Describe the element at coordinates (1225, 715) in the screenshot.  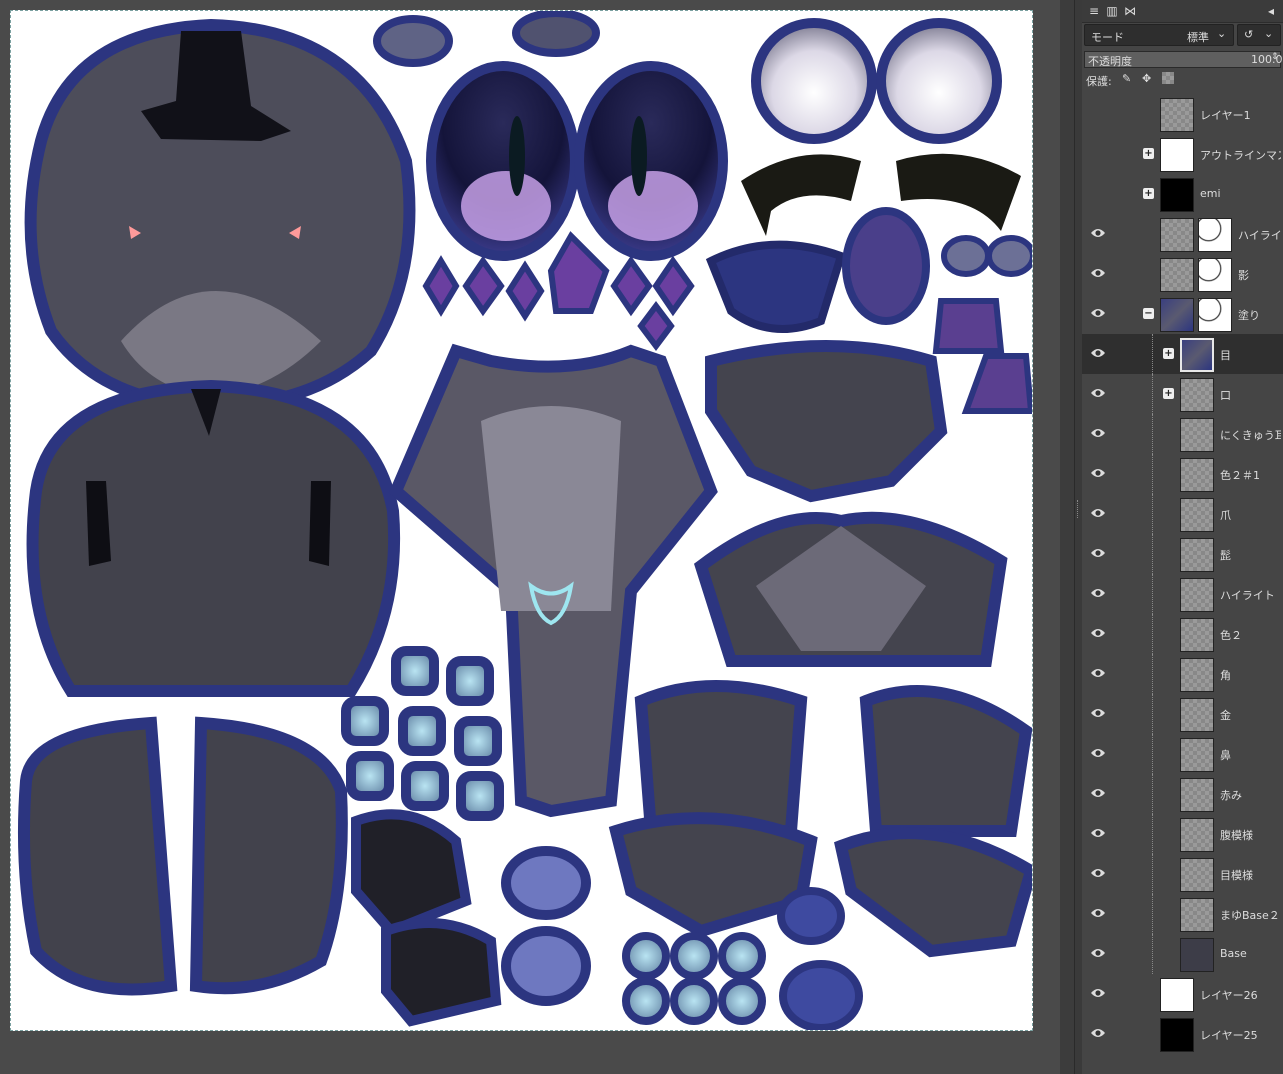
I see `layer-name: 金` at that location.